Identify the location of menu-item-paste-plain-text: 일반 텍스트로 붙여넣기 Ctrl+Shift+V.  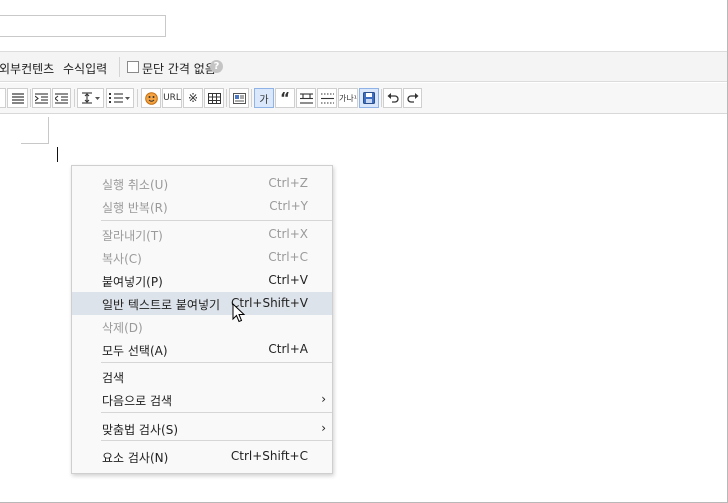
(202, 303).